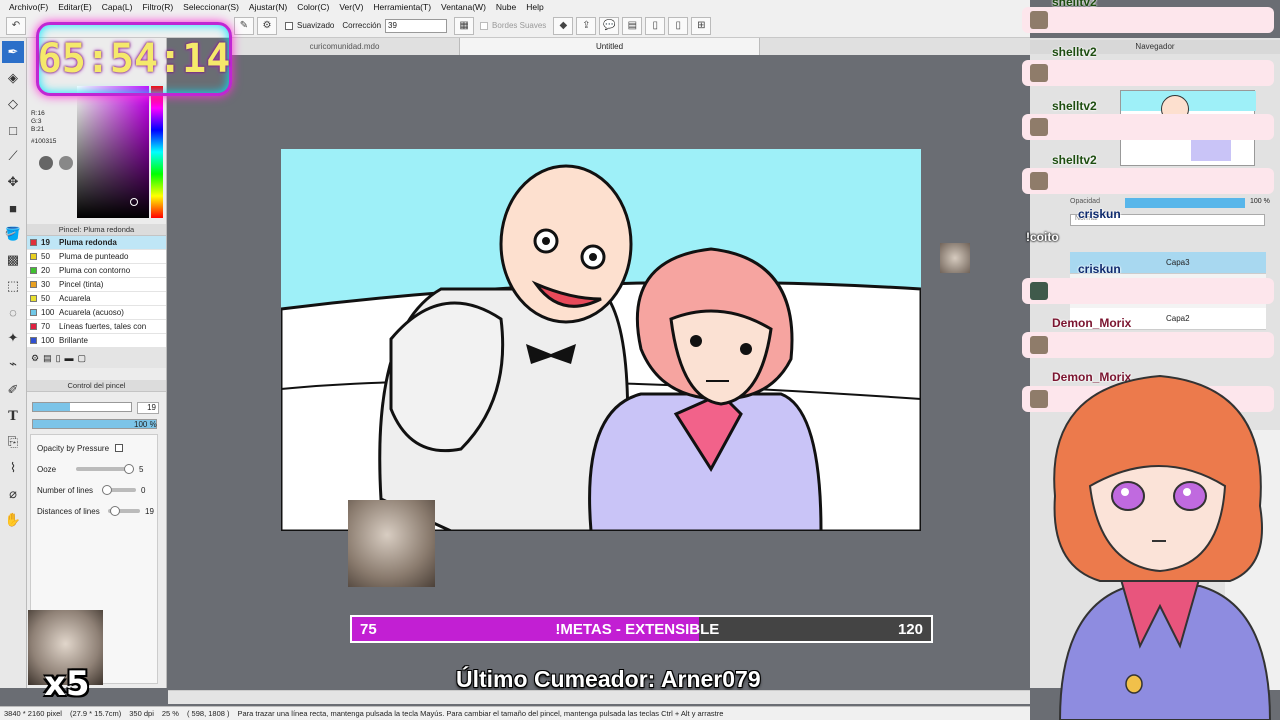 This screenshot has height=720, width=1280. I want to click on status-dpi: 350 dpi, so click(141, 713).